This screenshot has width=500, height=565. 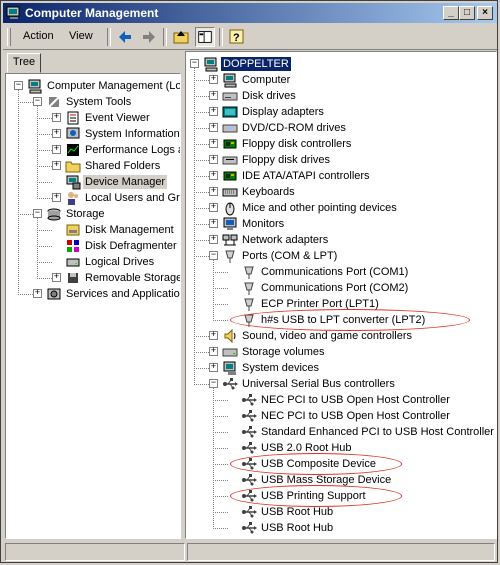 I want to click on back-arrow-icon, so click(x=125, y=37).